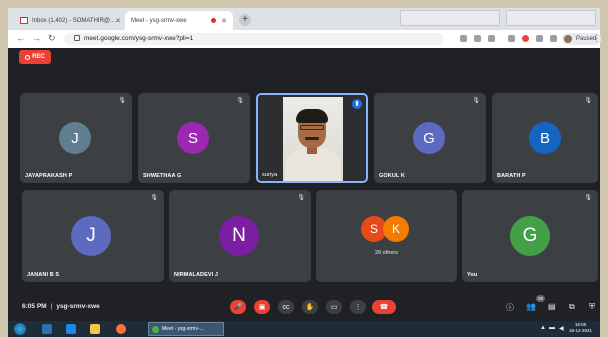 The image size is (608, 337). I want to click on new-tab-button: +, so click(245, 20).